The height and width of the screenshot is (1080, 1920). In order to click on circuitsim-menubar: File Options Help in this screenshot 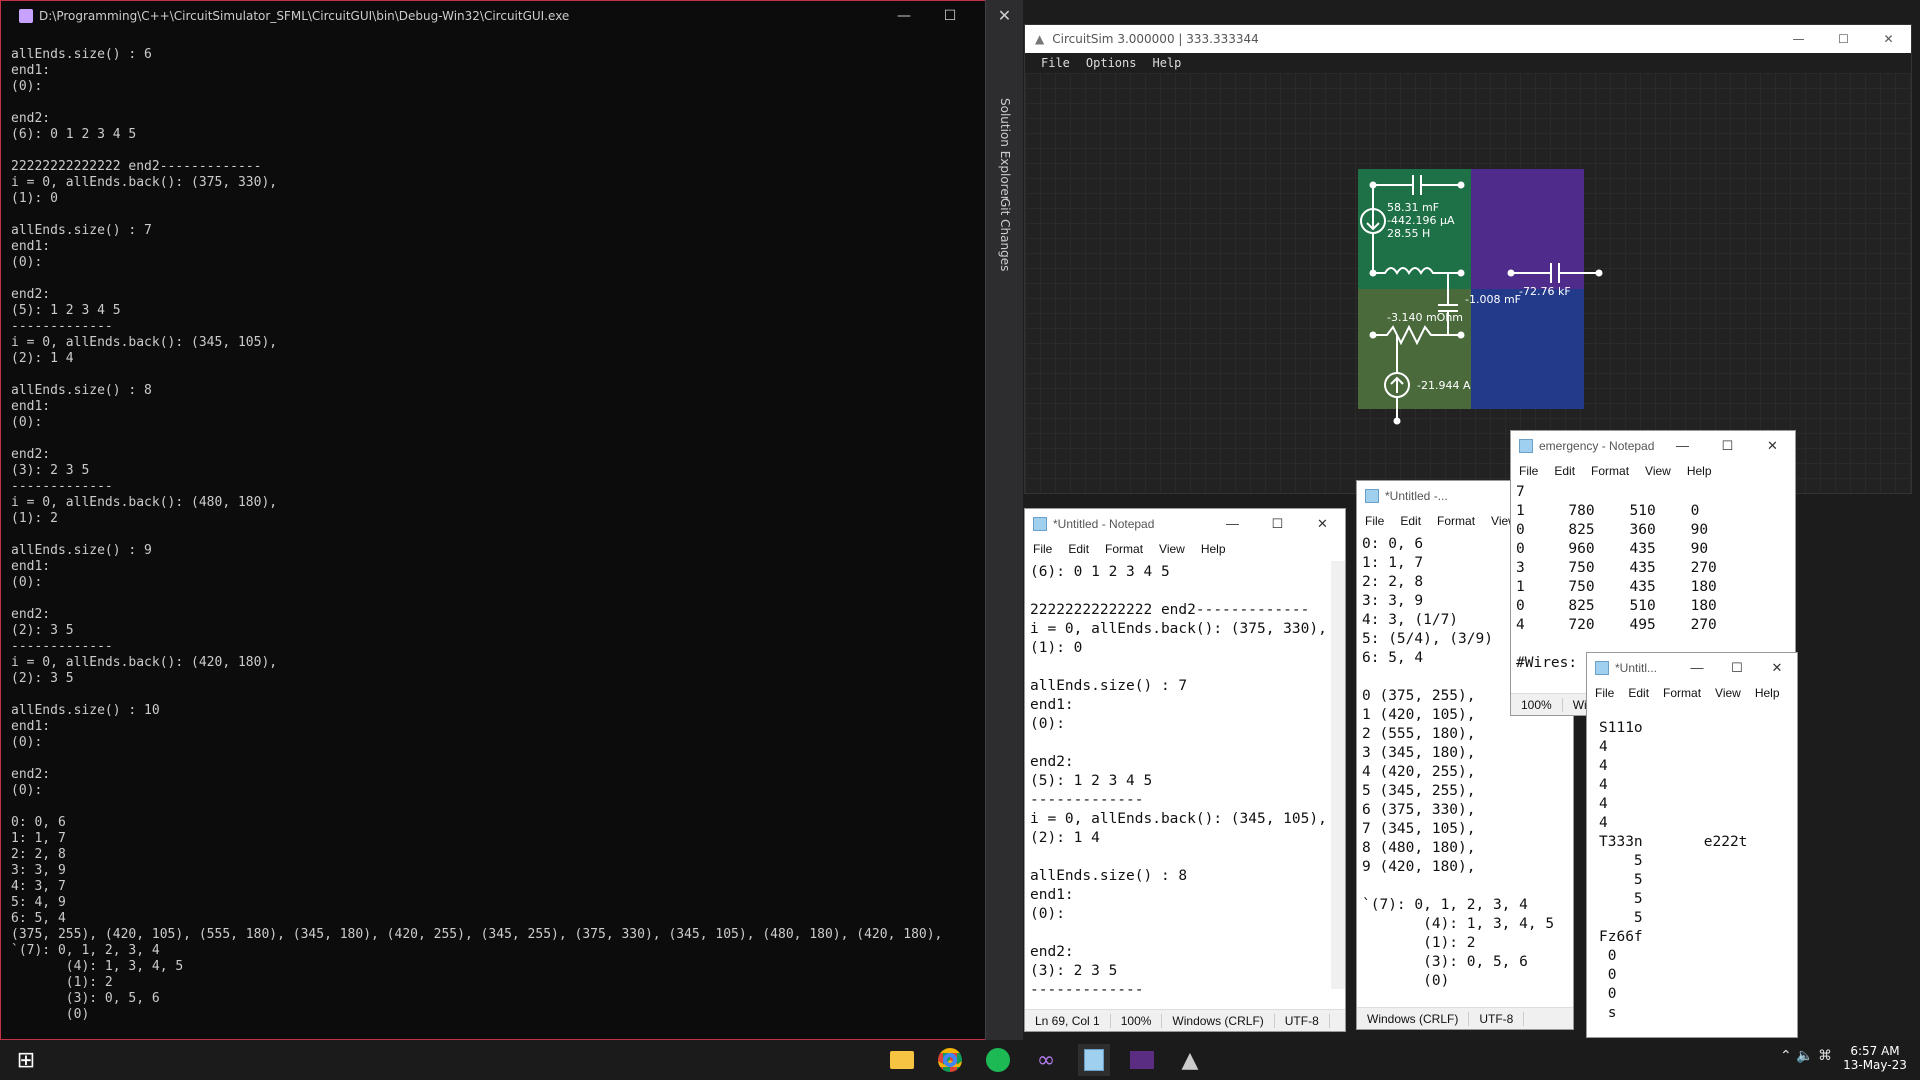, I will do `click(1468, 63)`.